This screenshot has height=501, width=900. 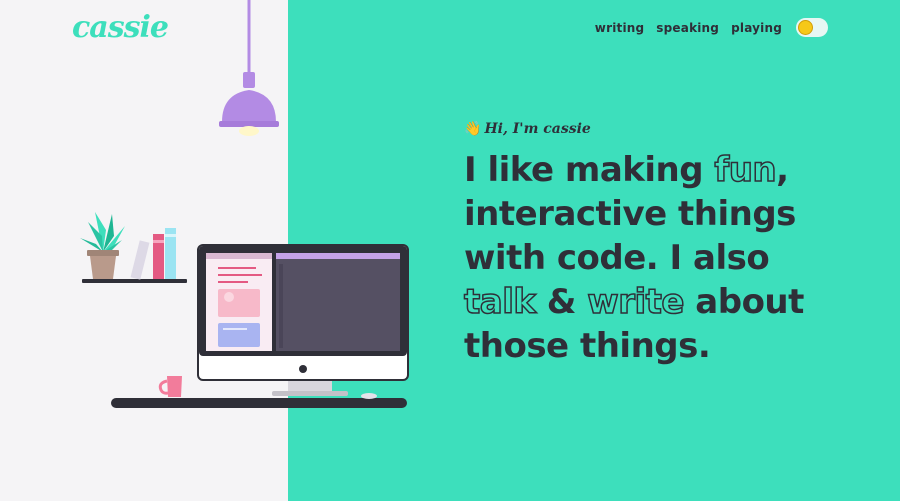 I want to click on logo: cassie, so click(x=120, y=27).